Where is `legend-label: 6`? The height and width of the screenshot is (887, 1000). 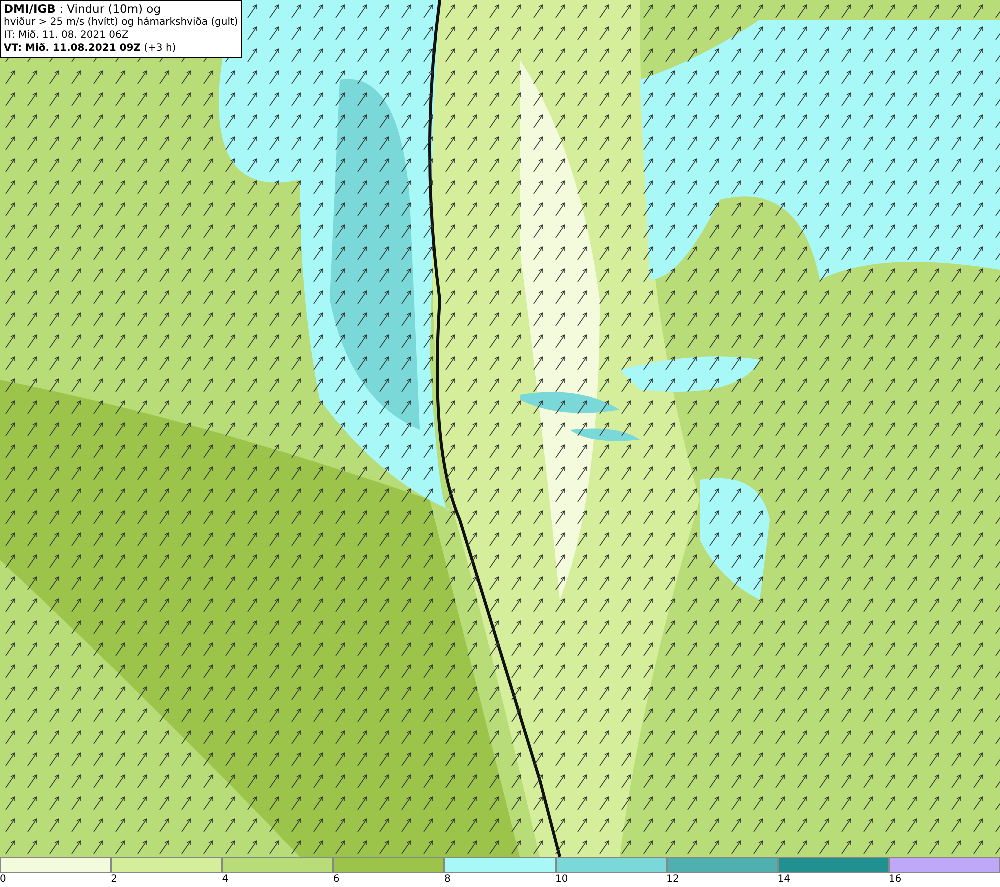
legend-label: 6 is located at coordinates (336, 879).